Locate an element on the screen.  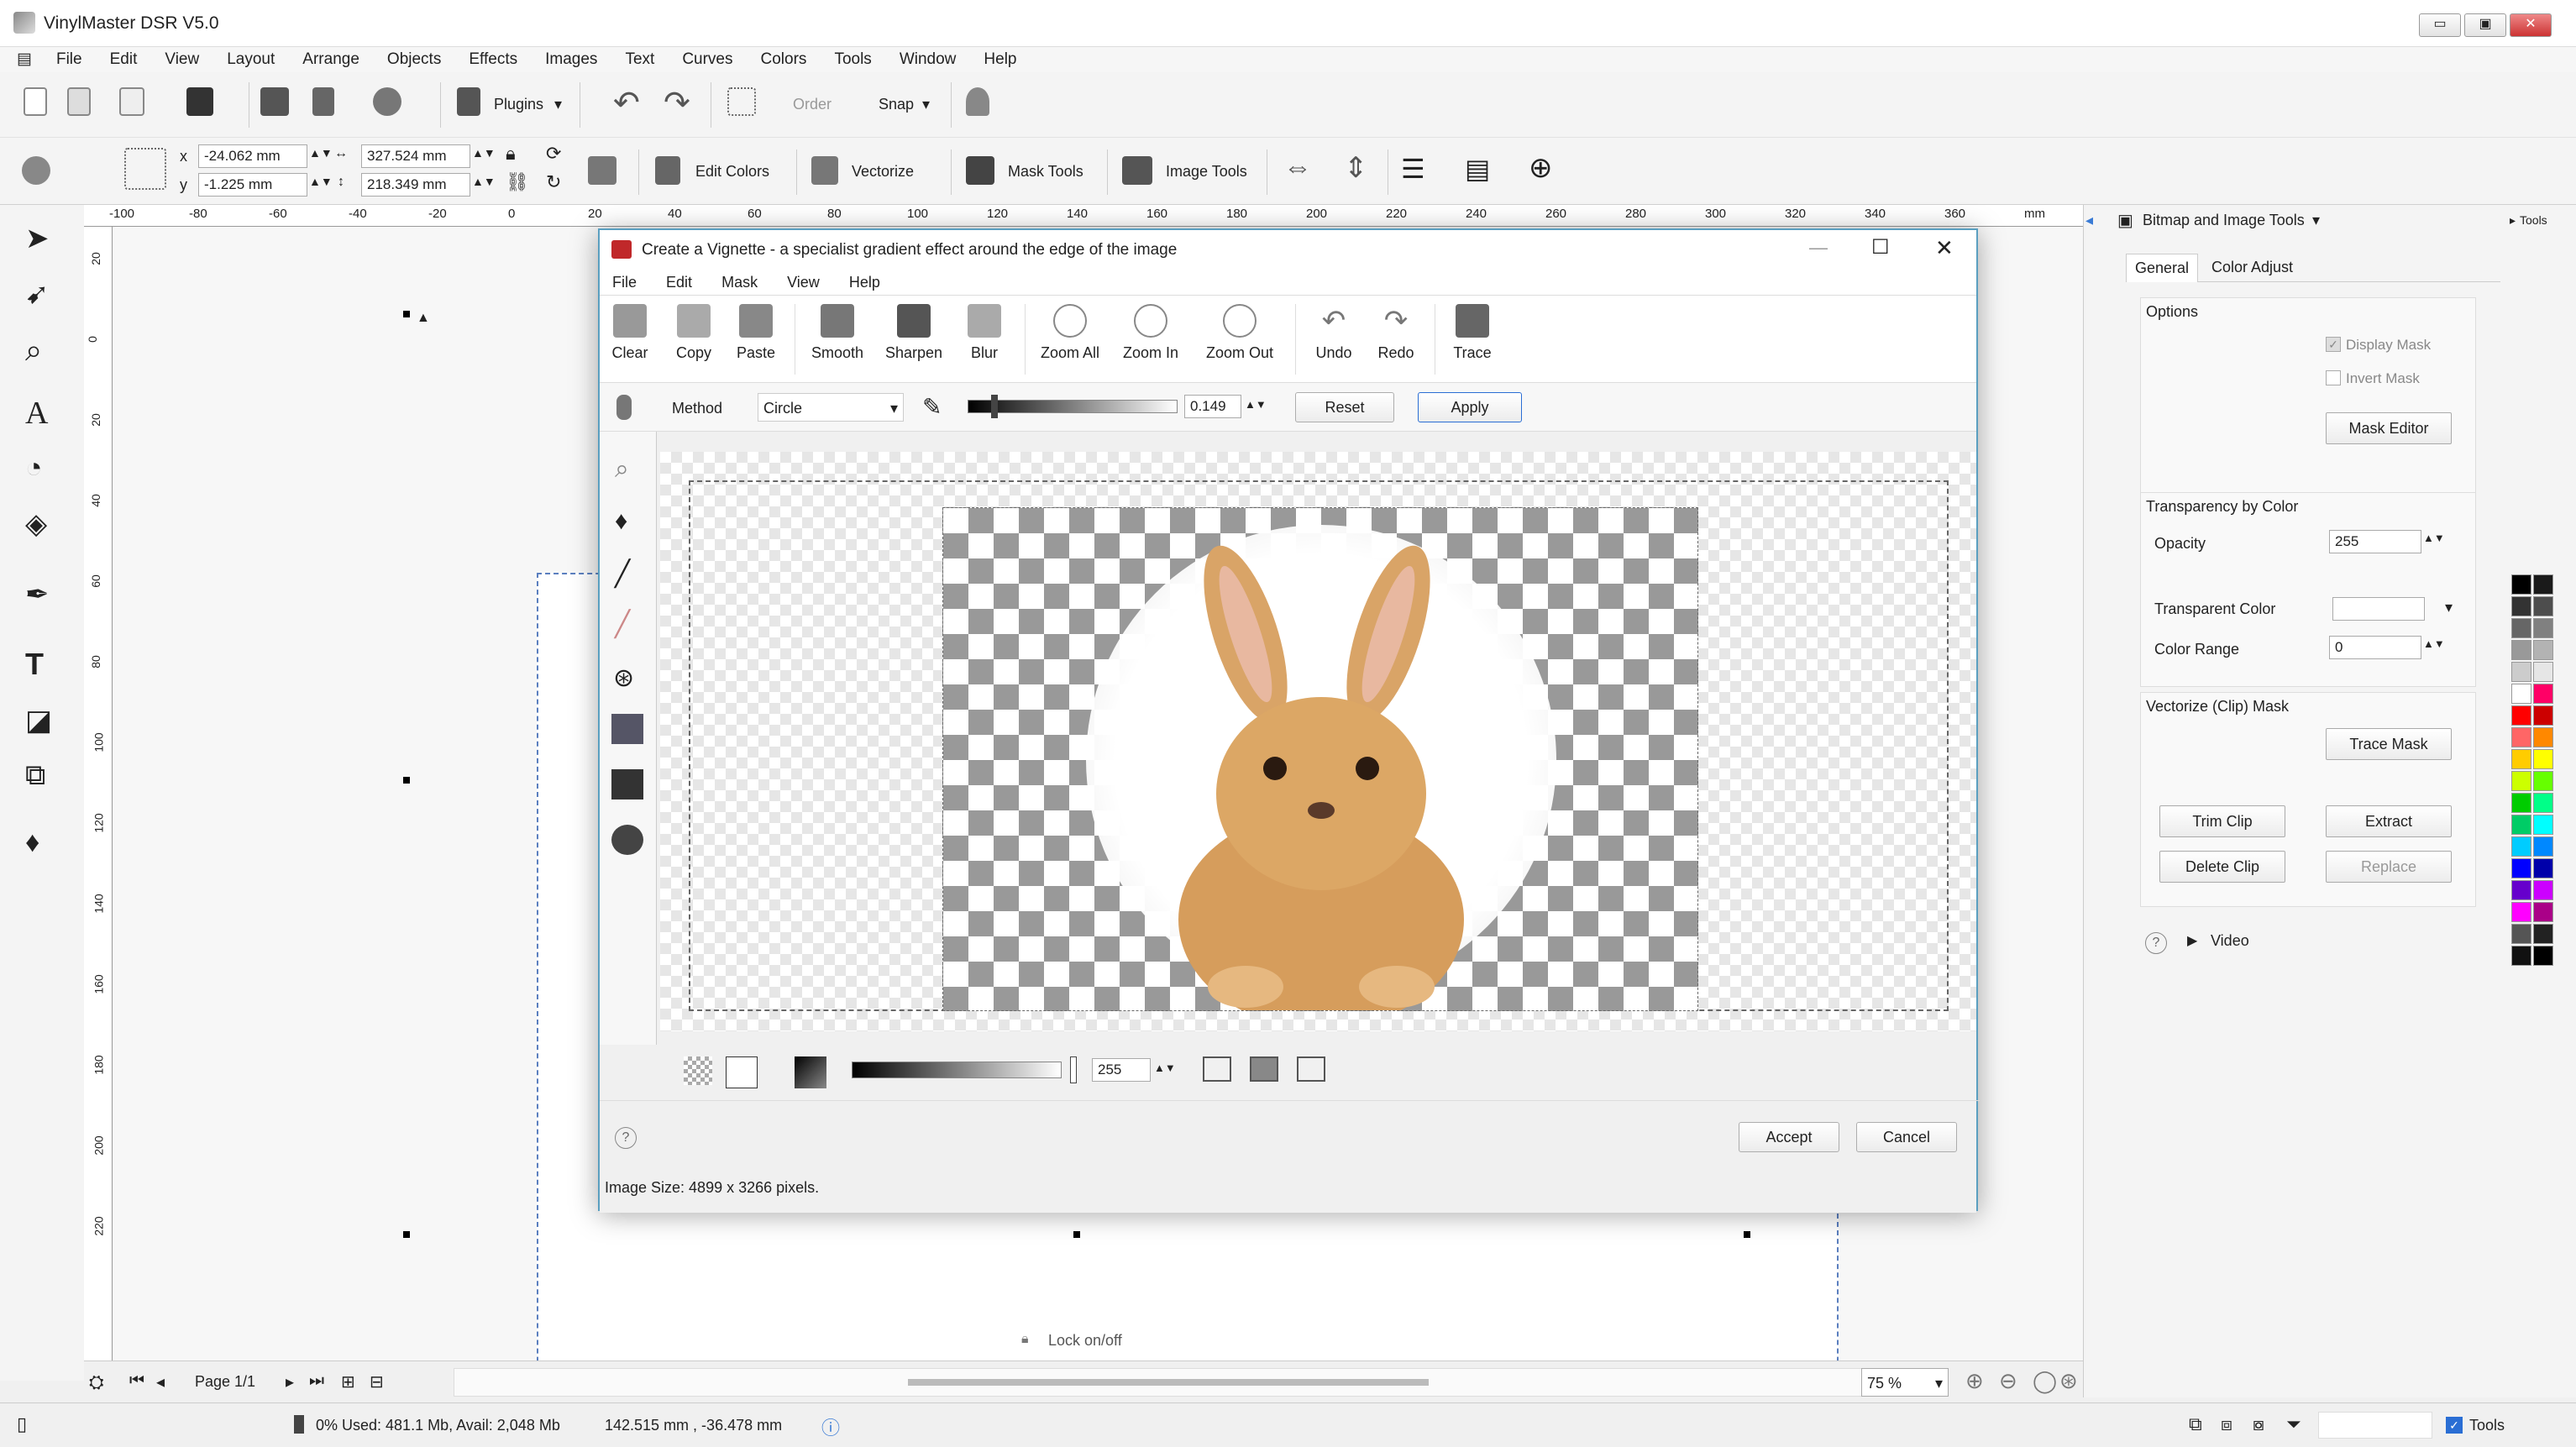
transform-tool-icon: ◪ is located at coordinates (43, 722).